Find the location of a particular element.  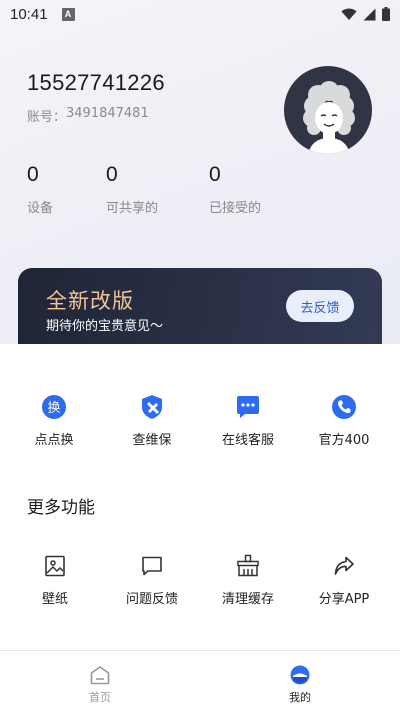

service-online-support: 在线客服 is located at coordinates (248, 420).